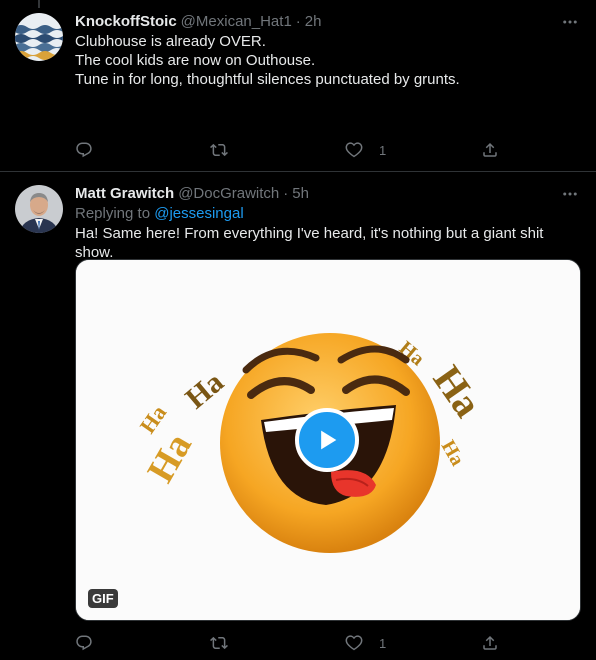 This screenshot has width=596, height=660. Describe the element at coordinates (126, 22) in the screenshot. I see `display-name: KnockoffStoic` at that location.